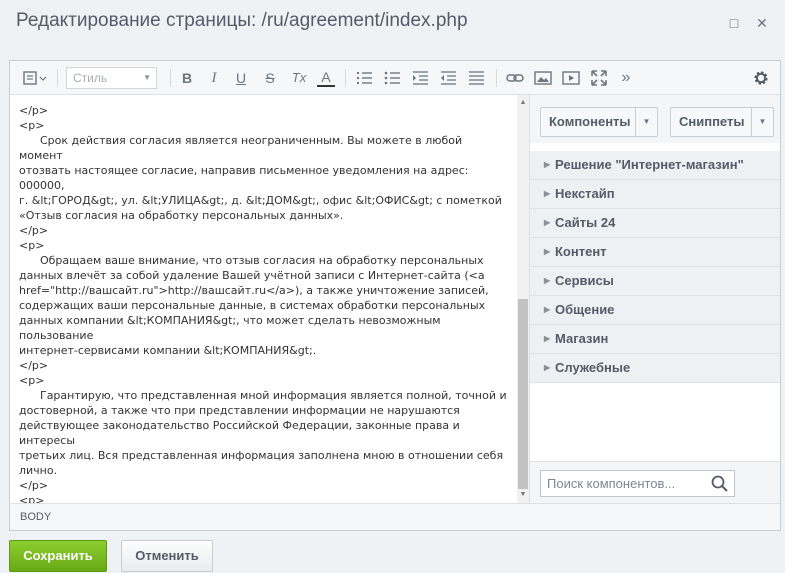 The width and height of the screenshot is (785, 573). Describe the element at coordinates (655, 281) in the screenshot. I see `tree-item: ▶ Сервисы` at that location.